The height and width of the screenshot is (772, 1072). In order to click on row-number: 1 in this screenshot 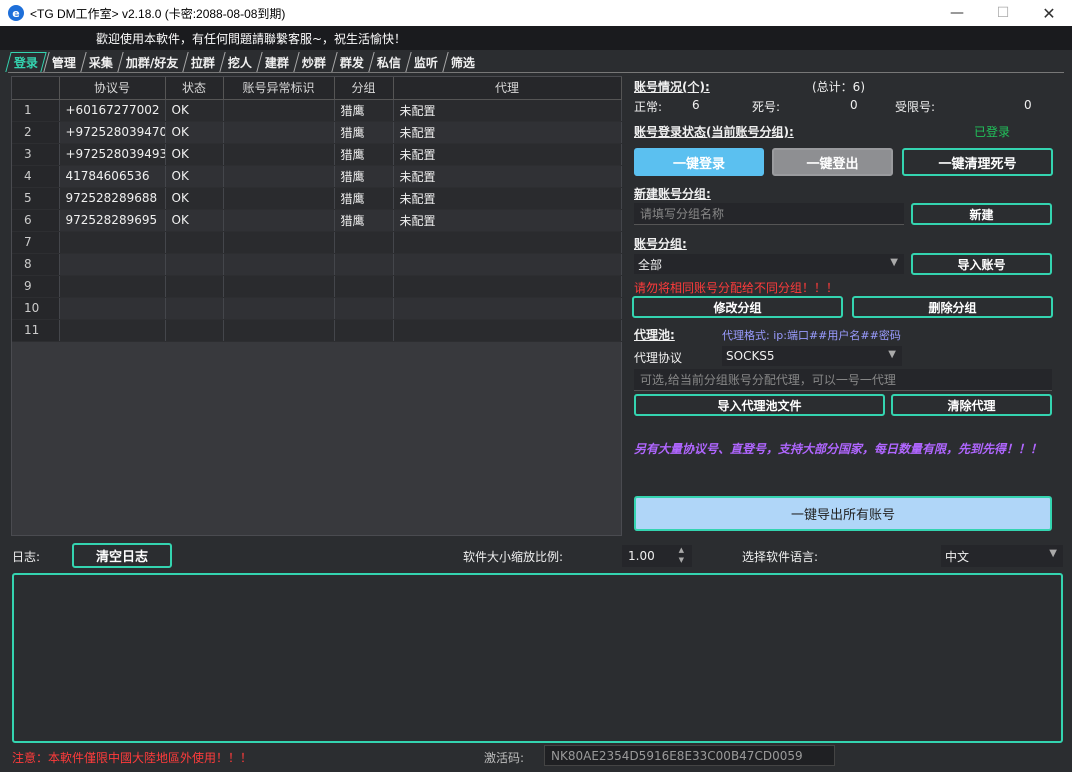, I will do `click(36, 110)`.